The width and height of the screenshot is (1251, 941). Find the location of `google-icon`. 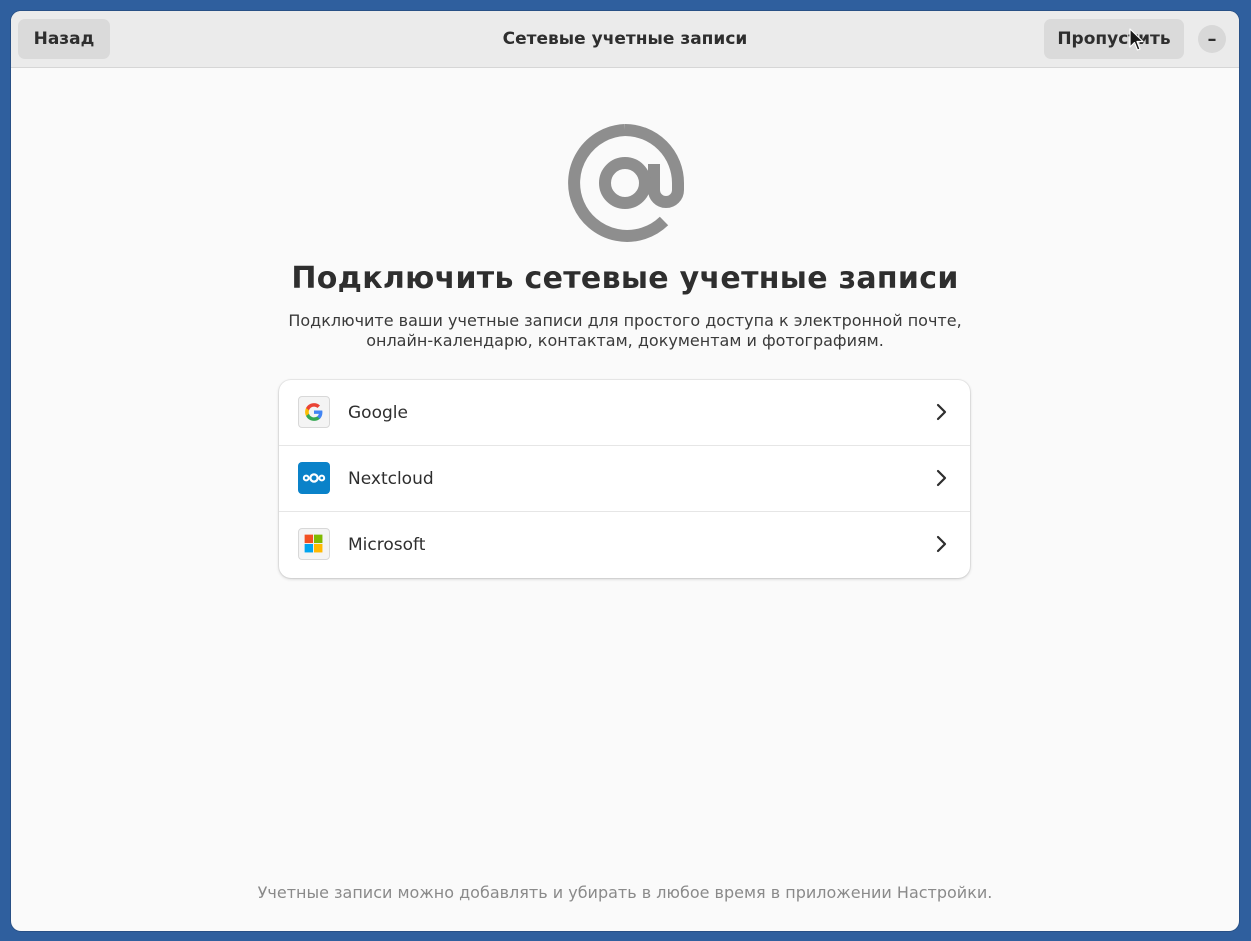

google-icon is located at coordinates (314, 412).